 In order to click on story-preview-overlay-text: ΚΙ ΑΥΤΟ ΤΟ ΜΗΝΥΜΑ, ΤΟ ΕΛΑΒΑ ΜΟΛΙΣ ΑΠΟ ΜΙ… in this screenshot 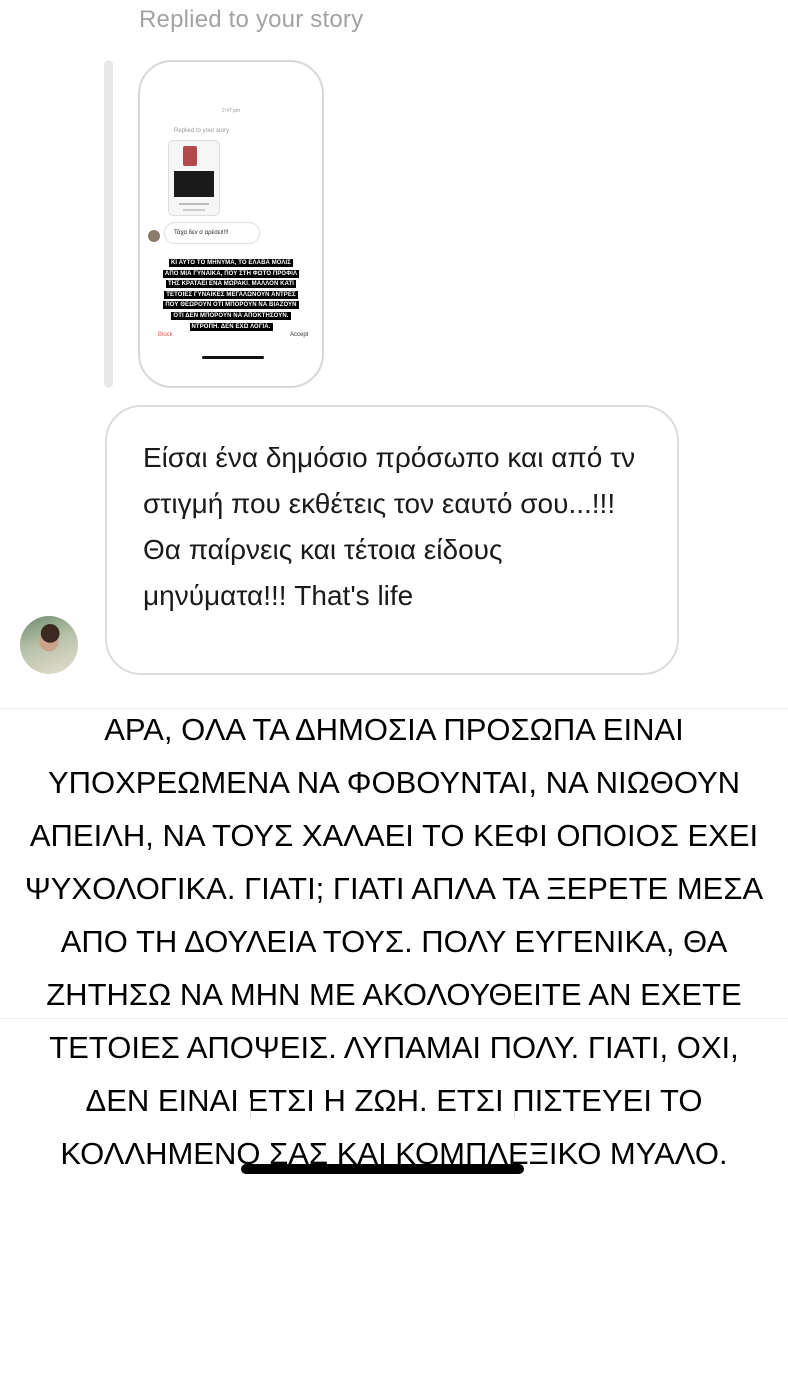, I will do `click(231, 295)`.